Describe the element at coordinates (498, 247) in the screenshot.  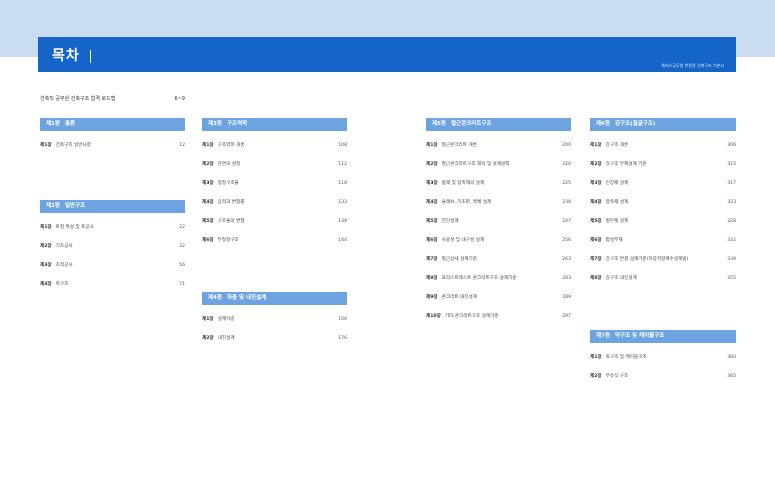
I see `chapter-entry: 제6장 사용성 및 내구성 설계 256` at that location.